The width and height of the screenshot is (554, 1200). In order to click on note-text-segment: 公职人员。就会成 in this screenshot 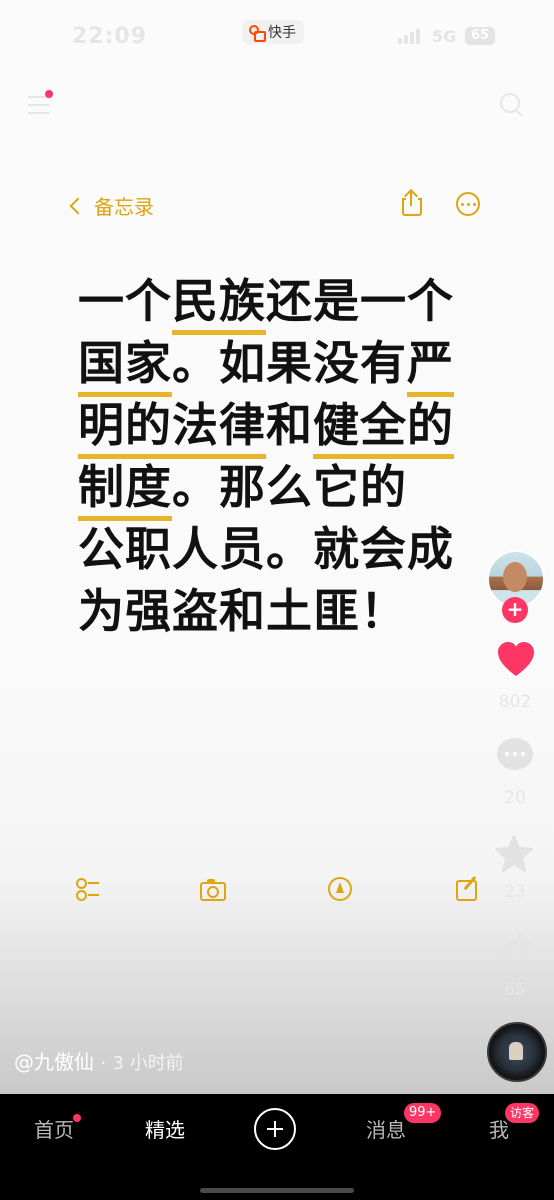, I will do `click(266, 549)`.